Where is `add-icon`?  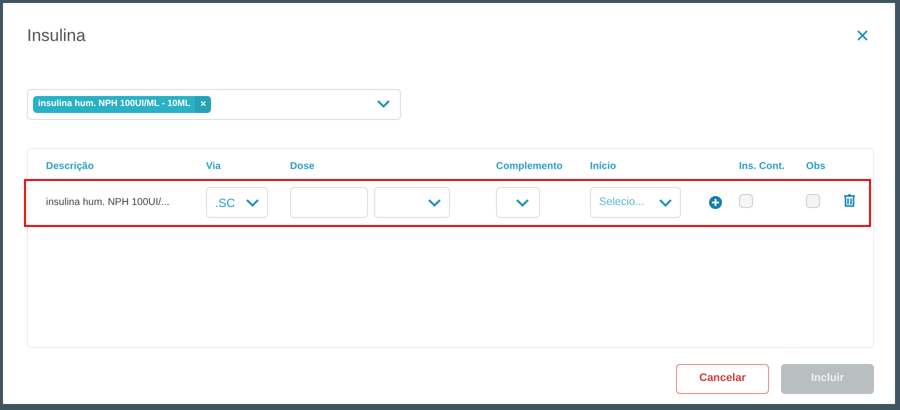 add-icon is located at coordinates (715, 202).